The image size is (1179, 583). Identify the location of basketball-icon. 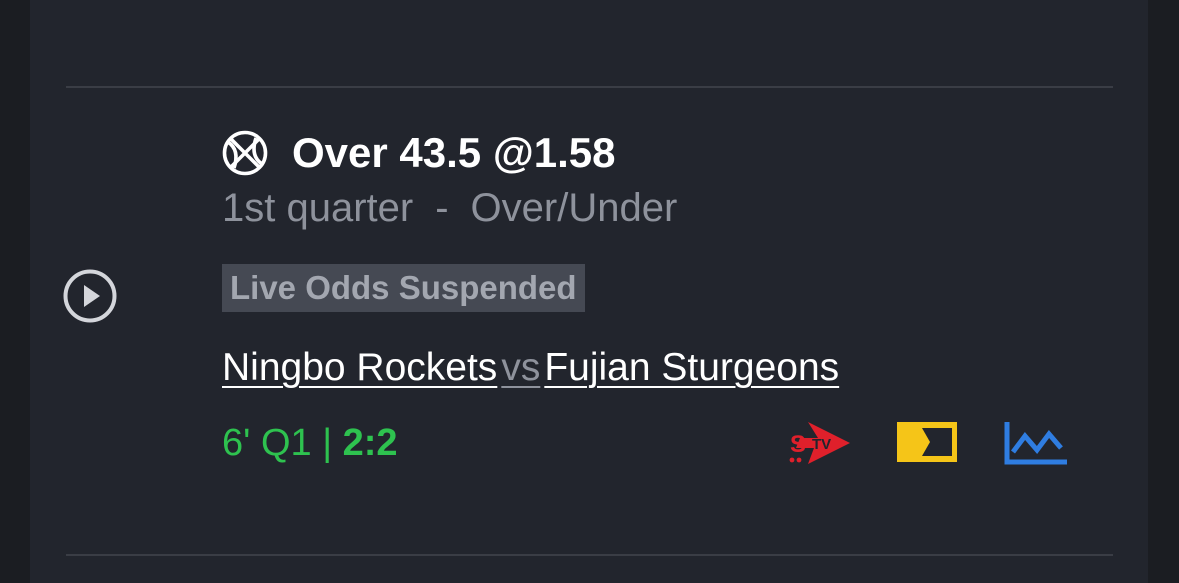
(245, 153).